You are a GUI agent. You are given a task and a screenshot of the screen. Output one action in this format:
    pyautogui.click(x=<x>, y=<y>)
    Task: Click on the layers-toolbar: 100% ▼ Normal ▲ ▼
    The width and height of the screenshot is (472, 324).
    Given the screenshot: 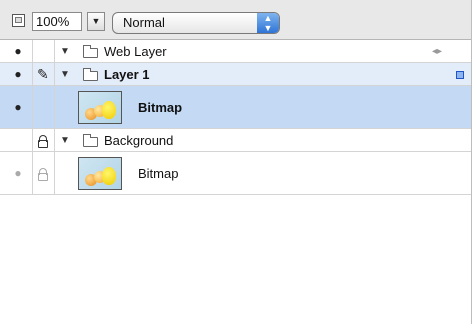 What is the action you would take?
    pyautogui.click(x=236, y=20)
    